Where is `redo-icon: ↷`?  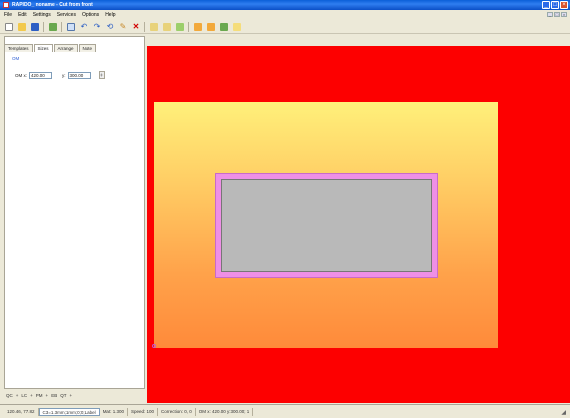
redo-icon: ↷ is located at coordinates (97, 27).